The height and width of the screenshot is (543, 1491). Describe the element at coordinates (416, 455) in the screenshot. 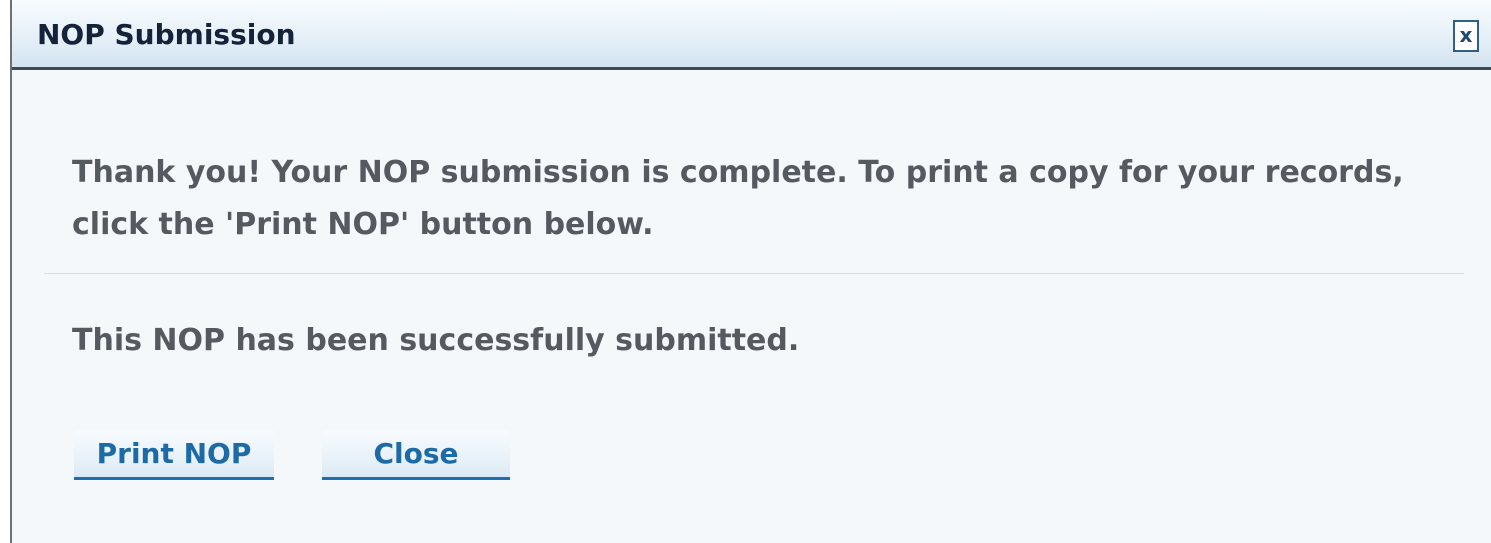

I see `close-button: Close` at that location.